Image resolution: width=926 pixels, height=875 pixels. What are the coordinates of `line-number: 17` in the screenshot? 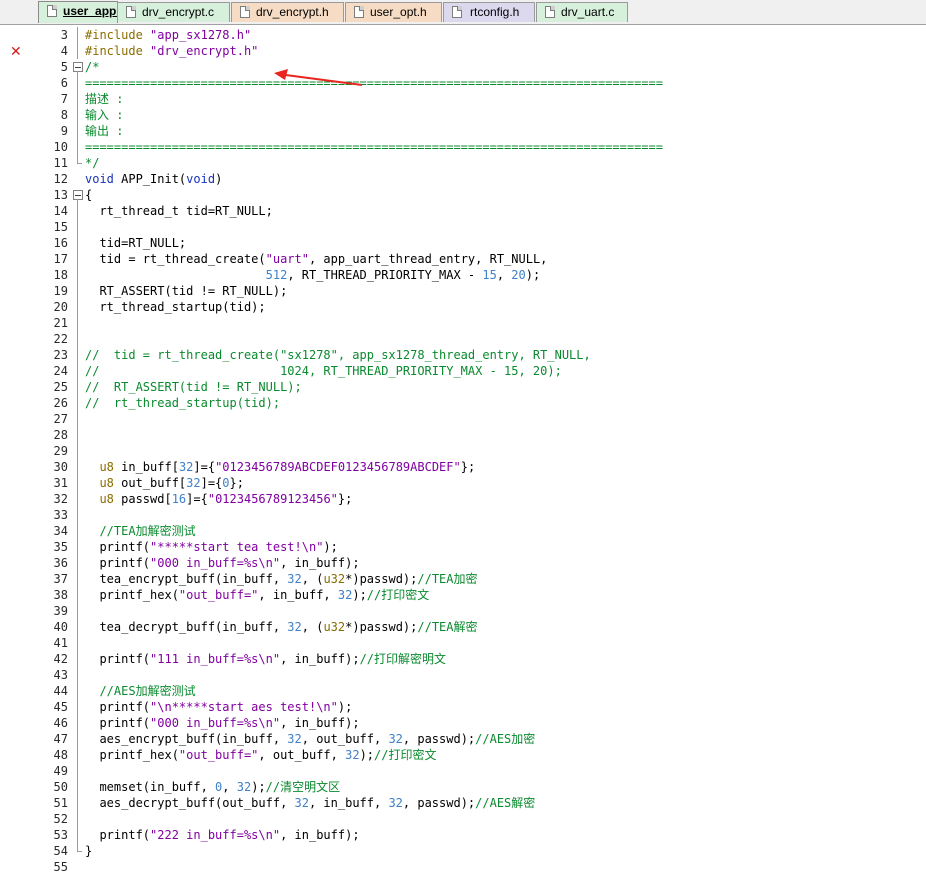 It's located at (60, 259).